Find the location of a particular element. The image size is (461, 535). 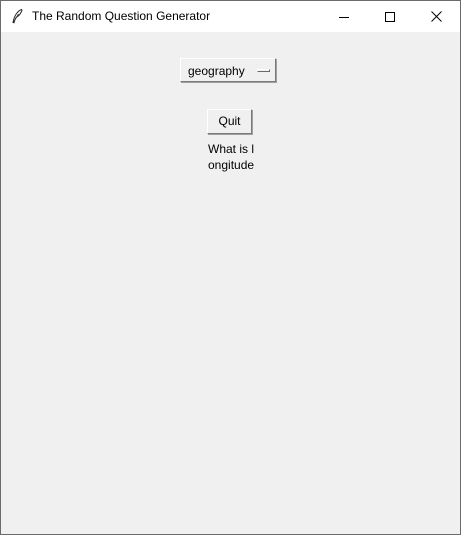

option-menu-indicator-icon is located at coordinates (263, 70).